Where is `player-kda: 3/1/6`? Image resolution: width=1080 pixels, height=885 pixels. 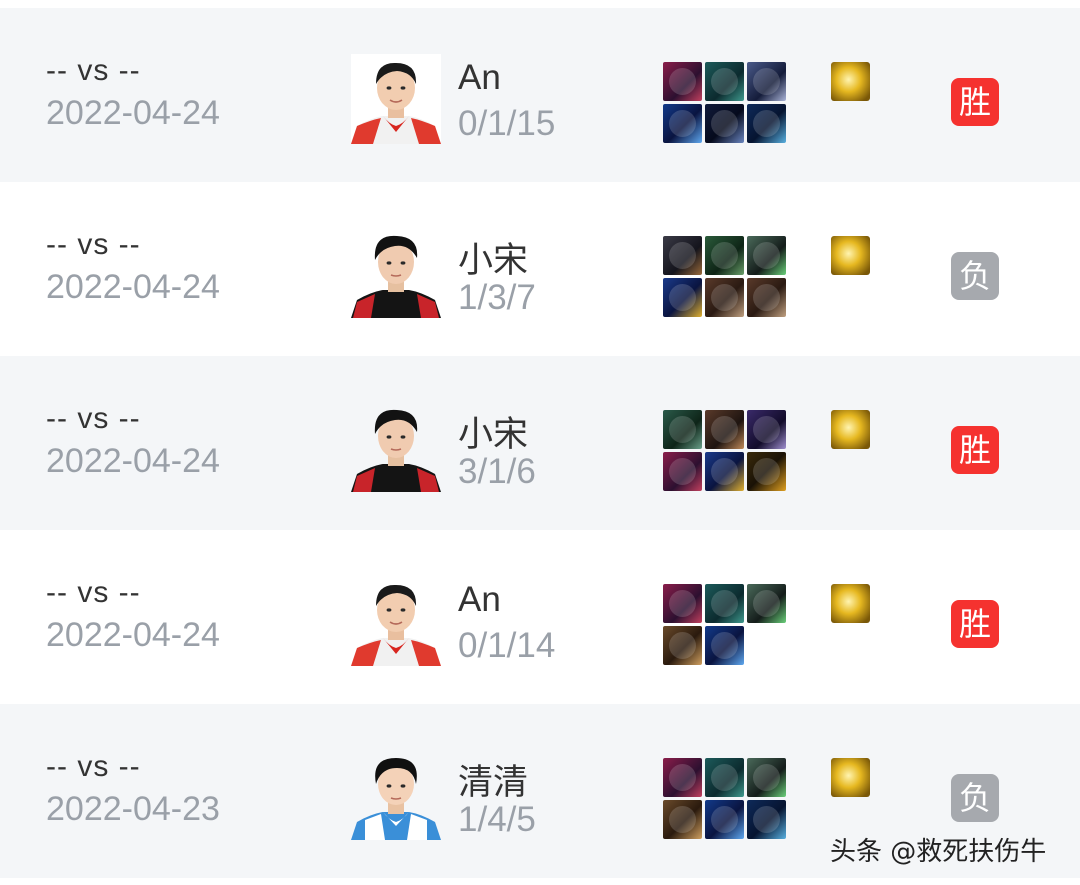
player-kda: 3/1/6 is located at coordinates (497, 471).